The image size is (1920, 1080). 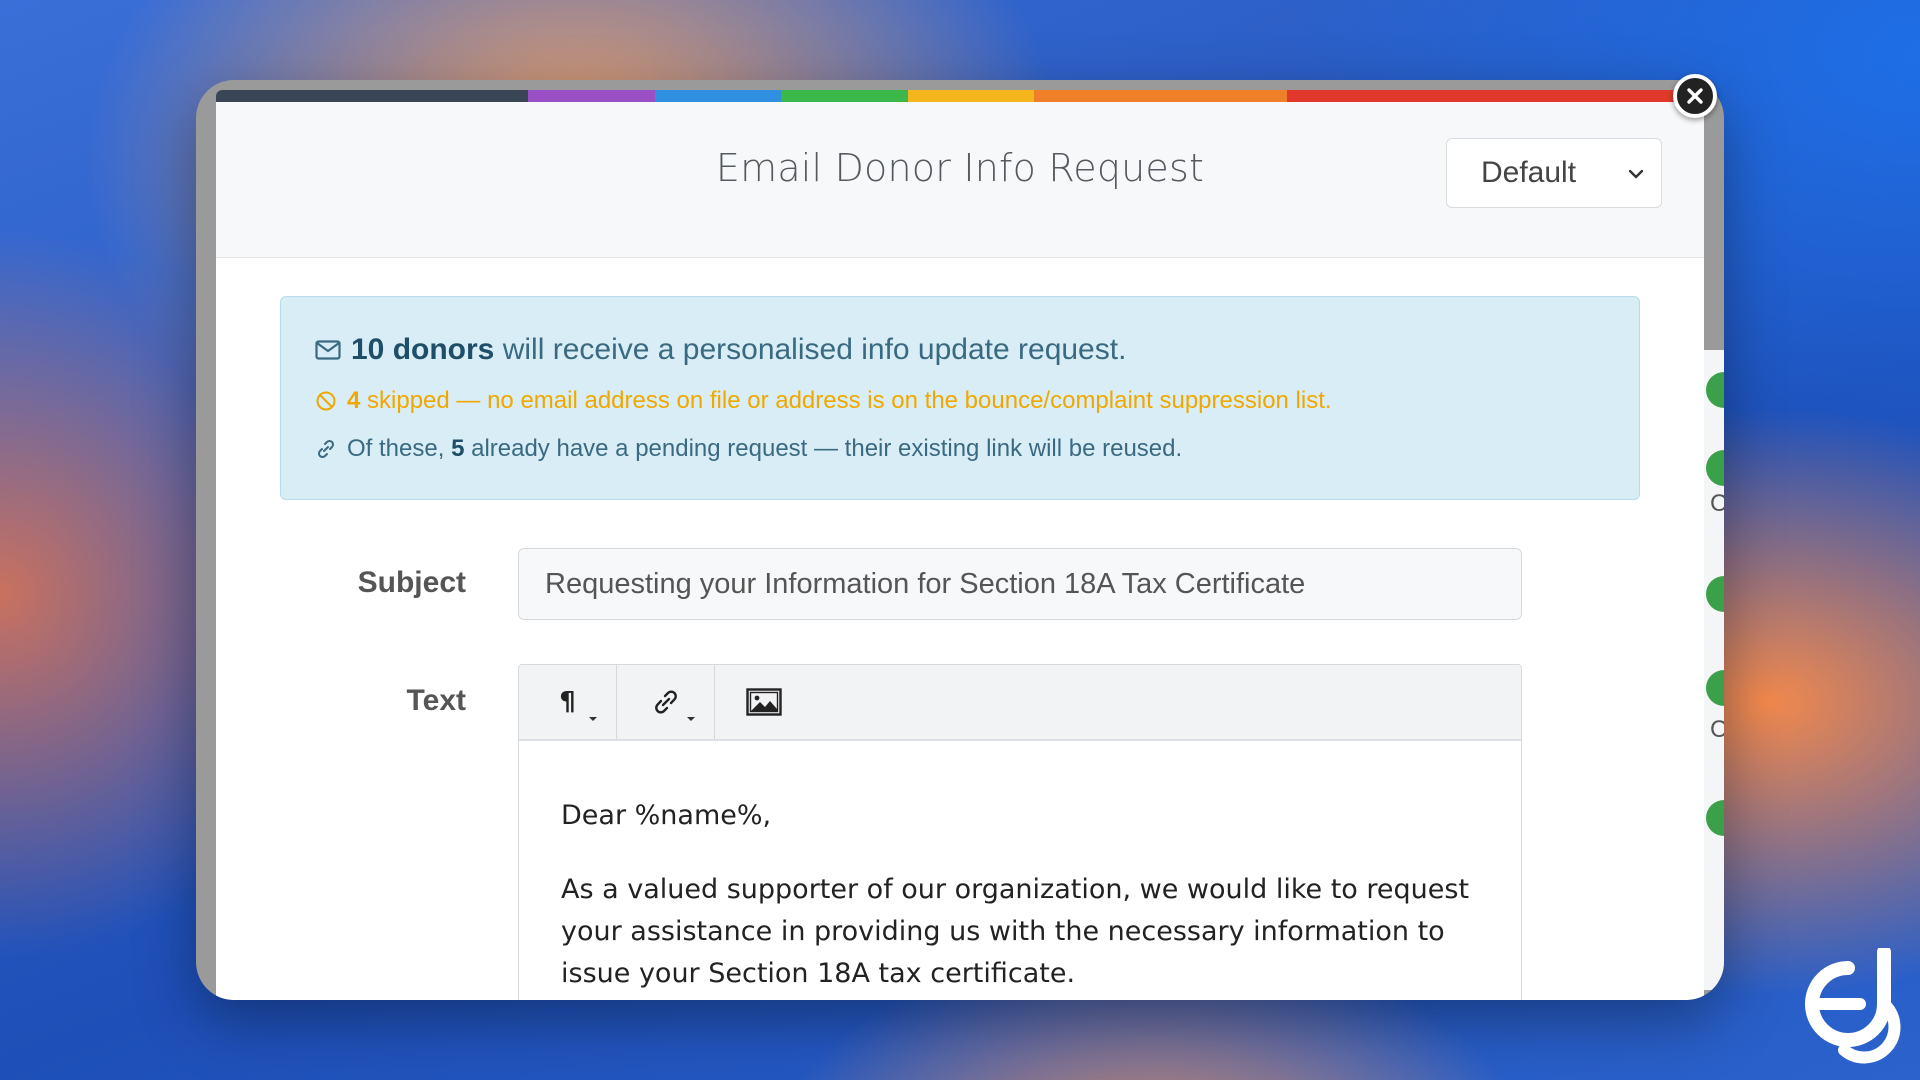 I want to click on body-greeting: Dear %name%,, so click(x=666, y=815).